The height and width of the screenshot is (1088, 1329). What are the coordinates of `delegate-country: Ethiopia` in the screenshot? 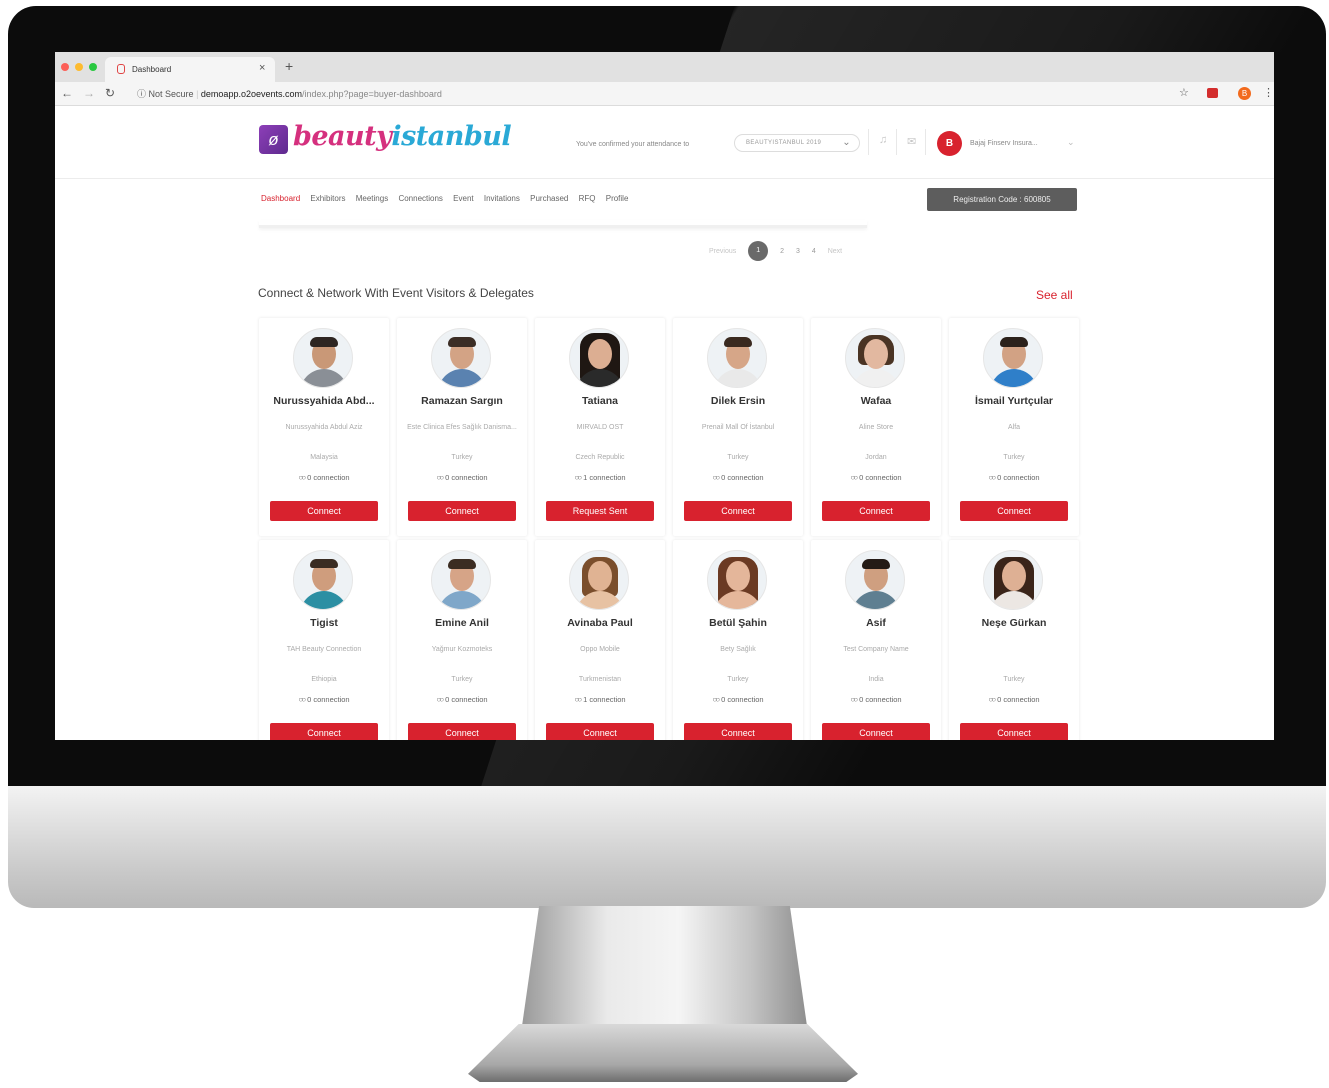 It's located at (324, 679).